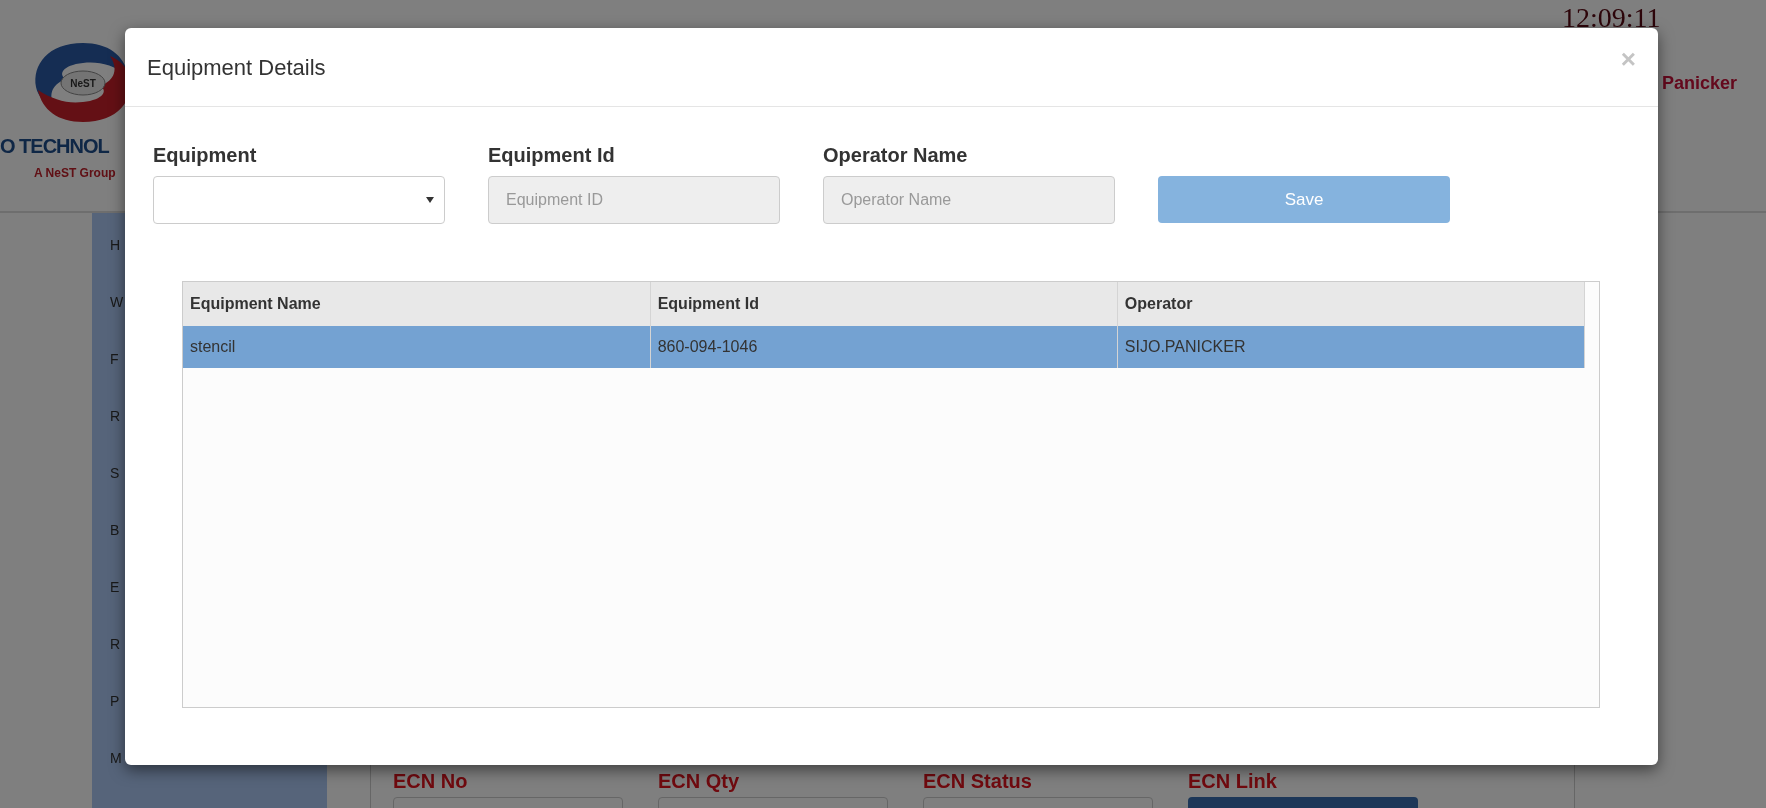 This screenshot has height=808, width=1766. What do you see at coordinates (884, 304) in the screenshot?
I see `column-header: Equipment Id` at bounding box center [884, 304].